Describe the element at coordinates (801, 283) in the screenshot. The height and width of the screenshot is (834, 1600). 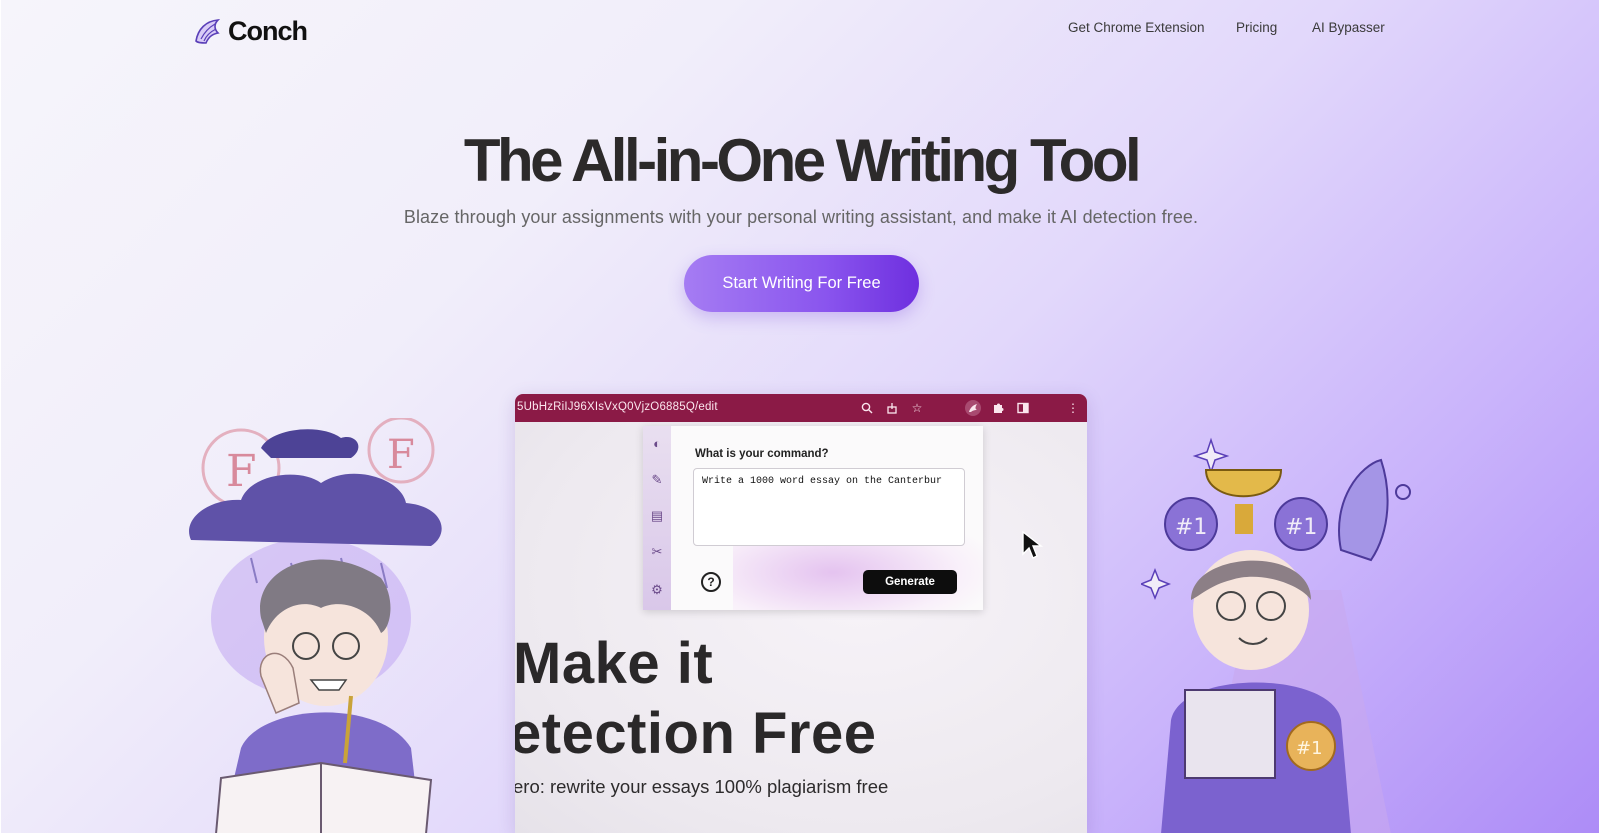
I see `start-writing-button: Start Writing For Free` at that location.